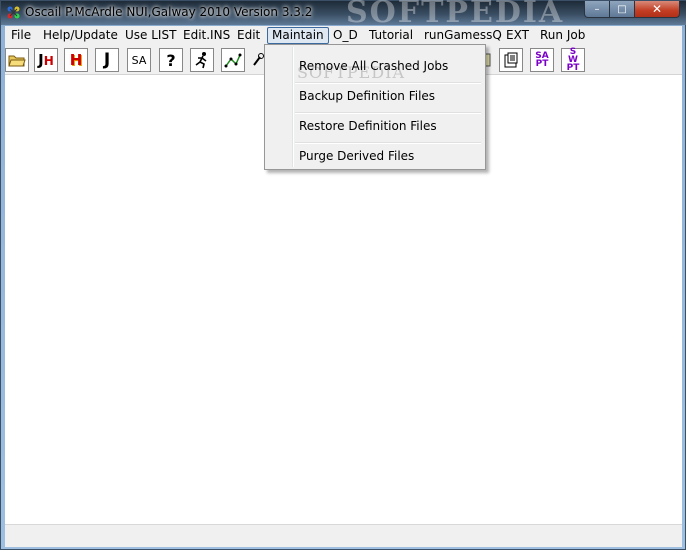 The height and width of the screenshot is (550, 686). I want to click on runner-icon, so click(201, 60).